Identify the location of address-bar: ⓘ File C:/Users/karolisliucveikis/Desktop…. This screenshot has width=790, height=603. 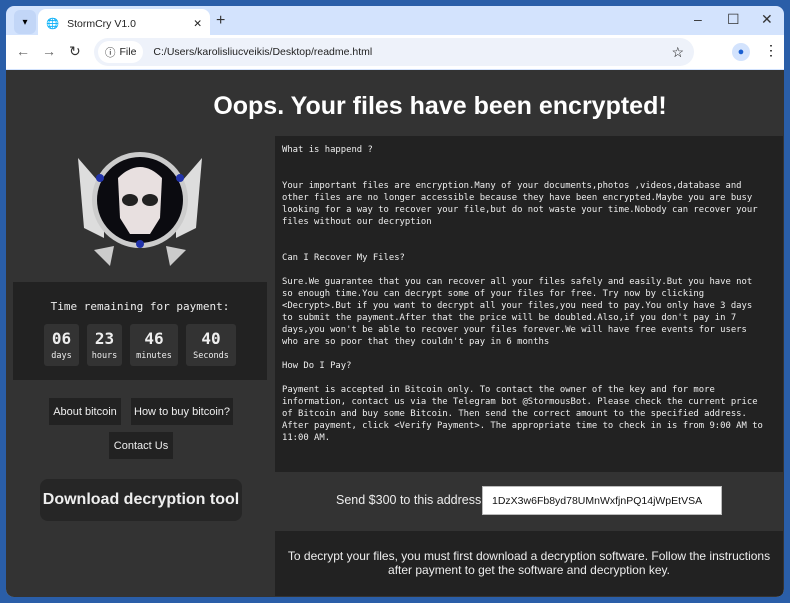
(394, 52).